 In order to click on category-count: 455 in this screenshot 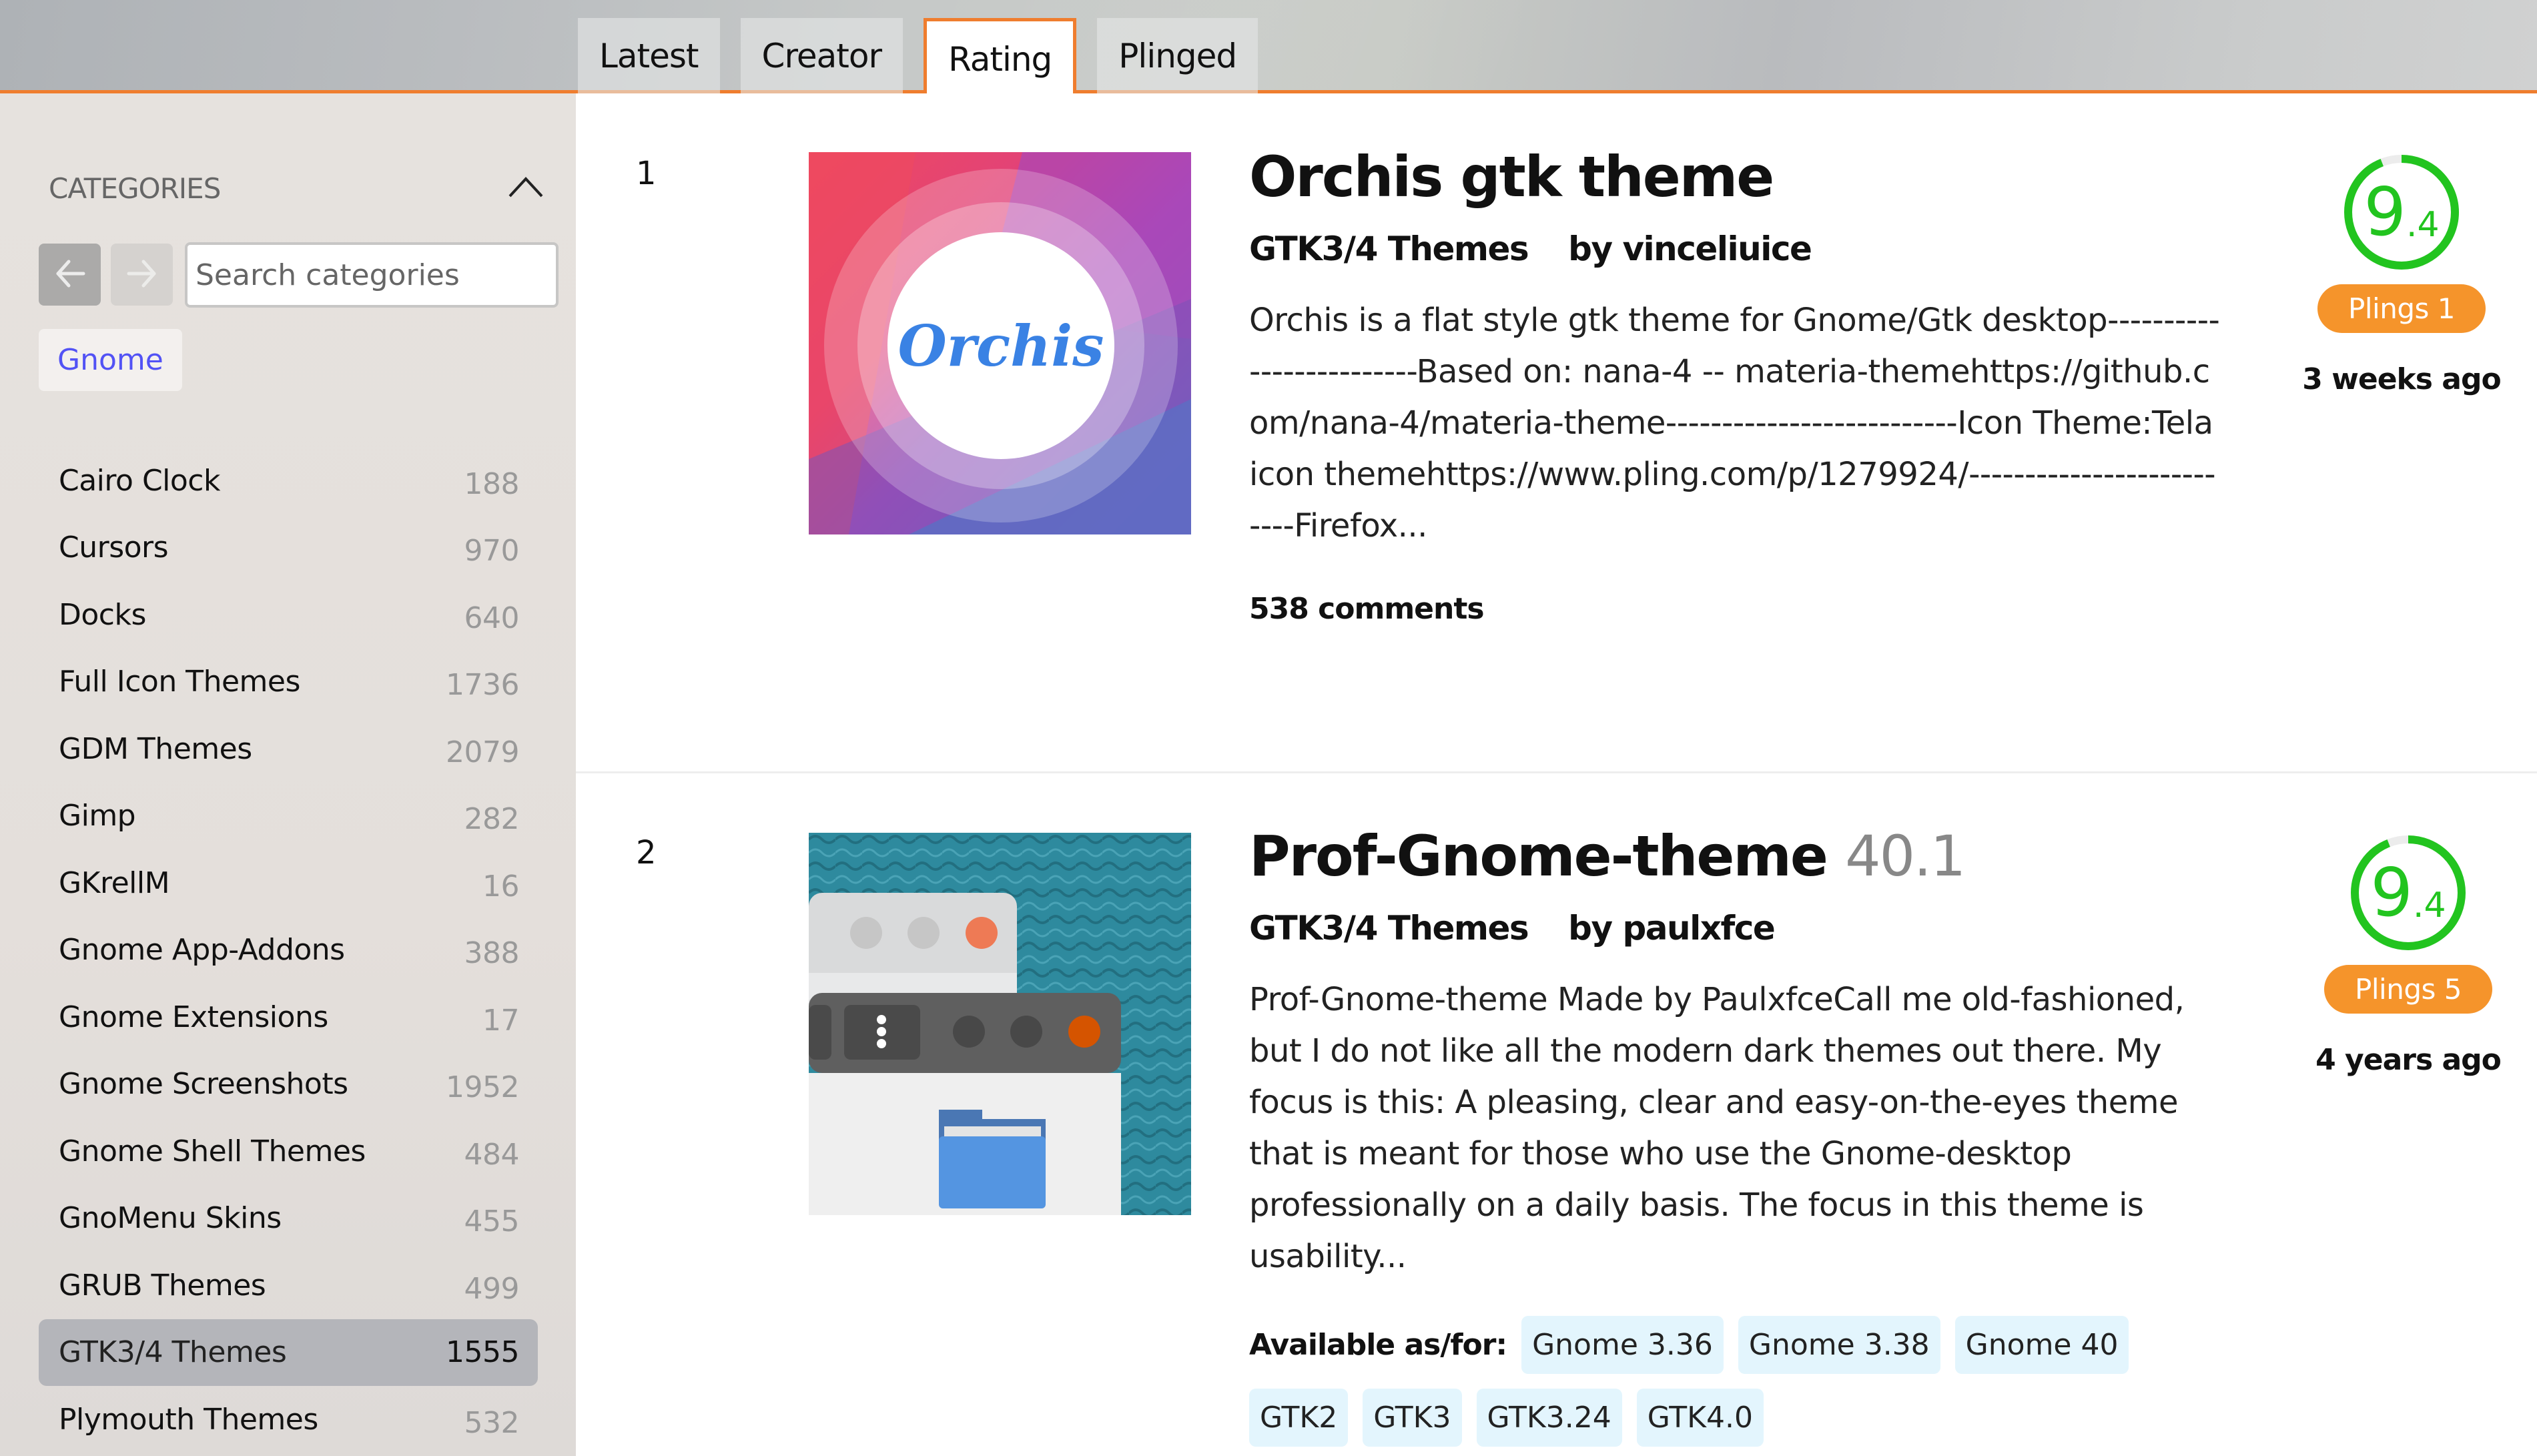, I will do `click(492, 1221)`.